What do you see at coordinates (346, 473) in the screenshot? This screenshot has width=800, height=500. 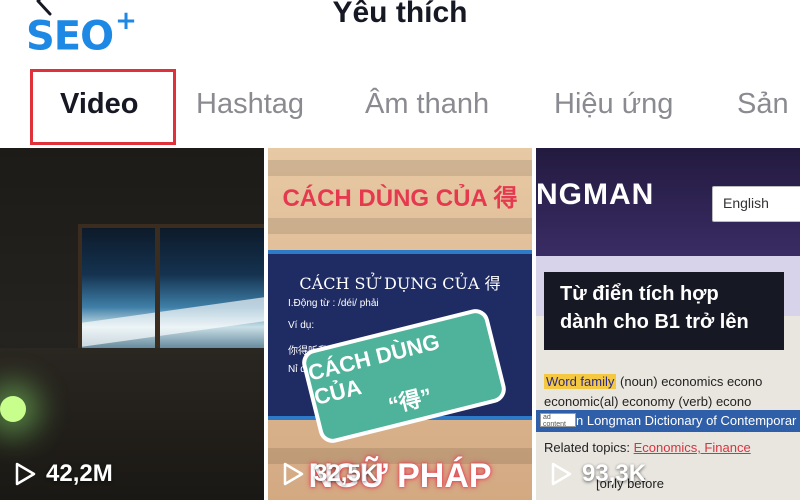 I see `view-count-value: 32,5K` at bounding box center [346, 473].